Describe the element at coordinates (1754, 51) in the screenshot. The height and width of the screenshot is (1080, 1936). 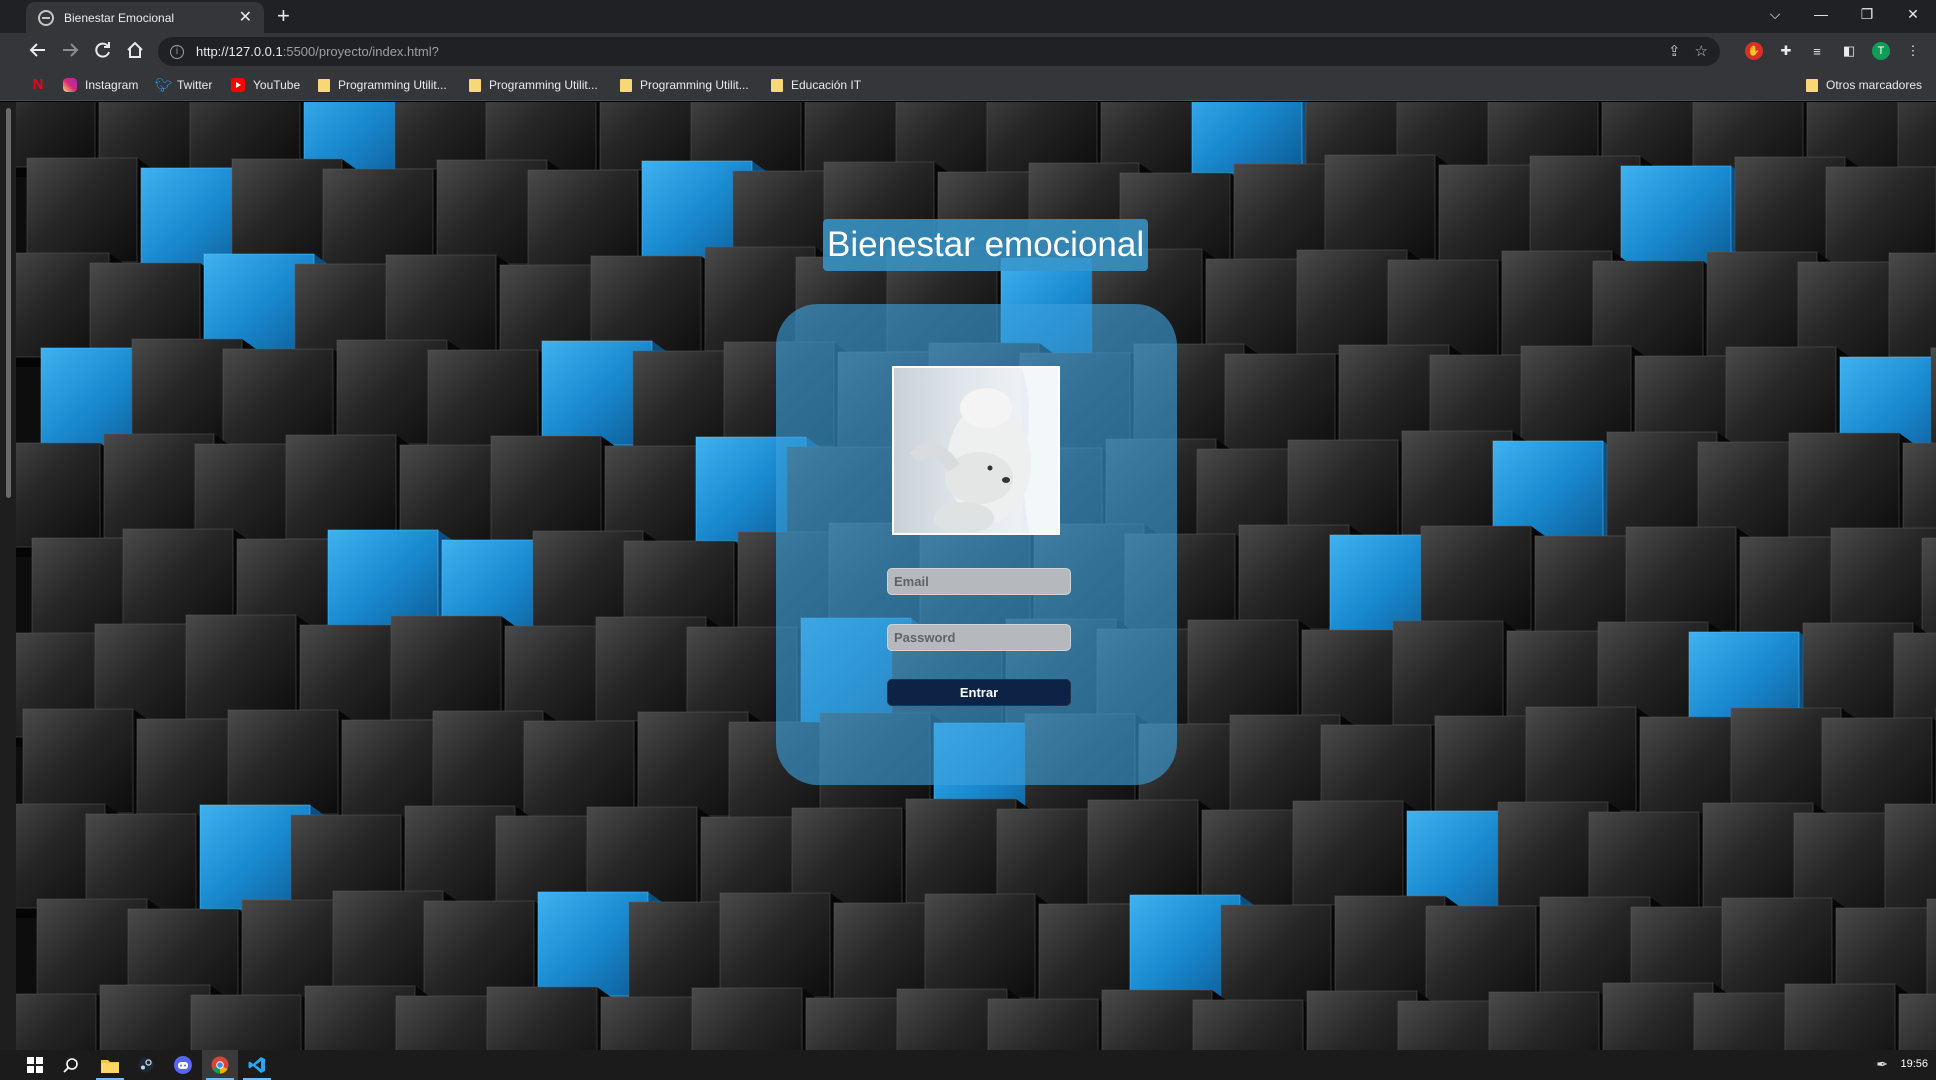
I see `adblock-extension-icon: ✋` at that location.